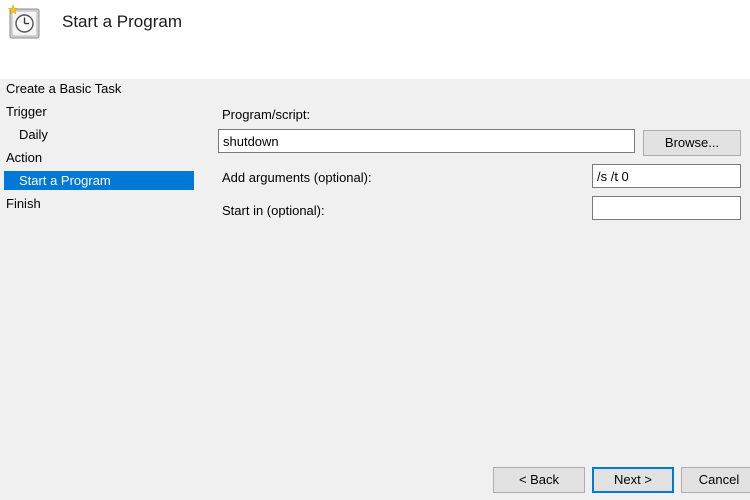 This screenshot has width=750, height=500. I want to click on nav-item-trigger: Trigger, so click(26, 111).